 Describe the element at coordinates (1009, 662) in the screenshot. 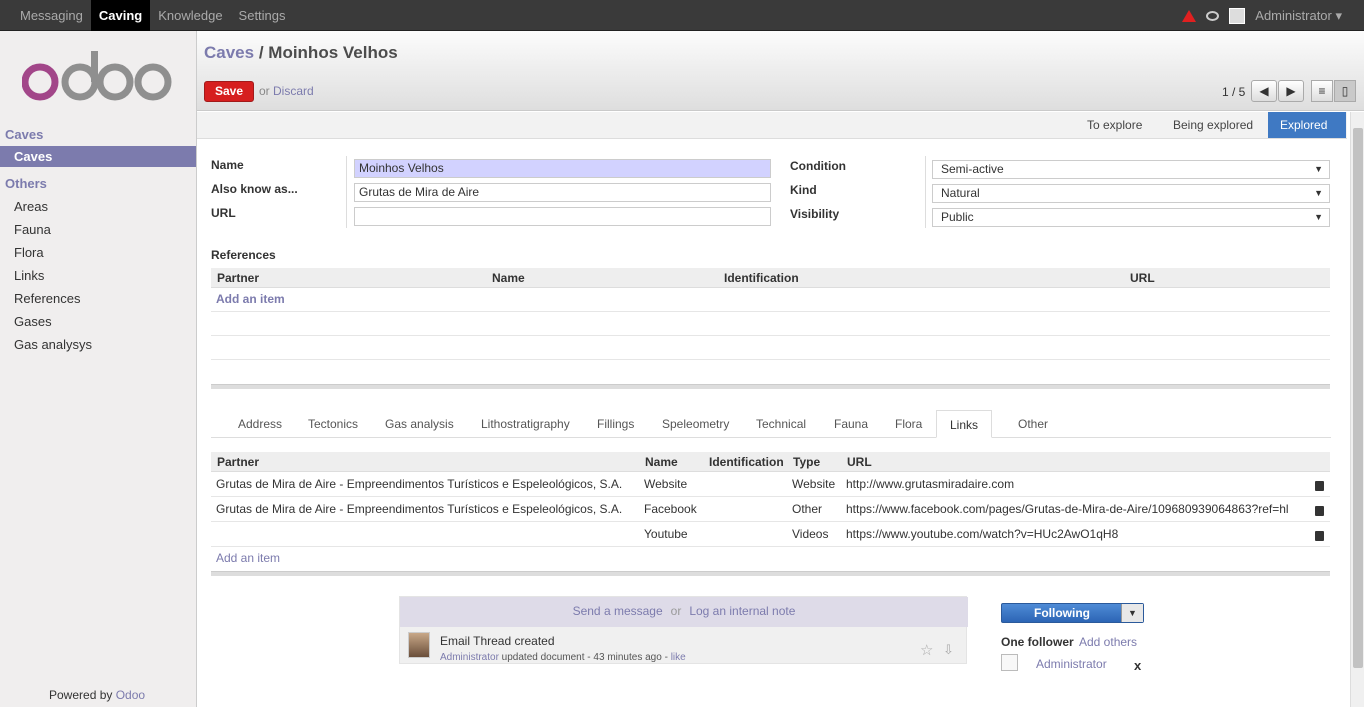

I see `follower-avatar` at that location.